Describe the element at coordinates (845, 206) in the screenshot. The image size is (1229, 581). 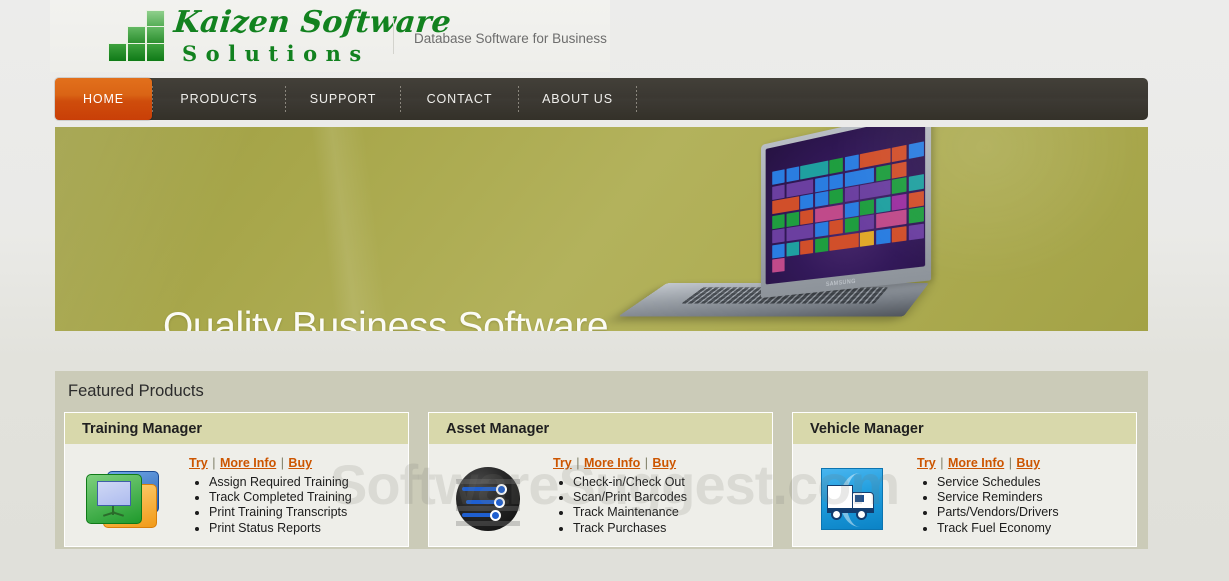
I see `laptop-screen` at that location.